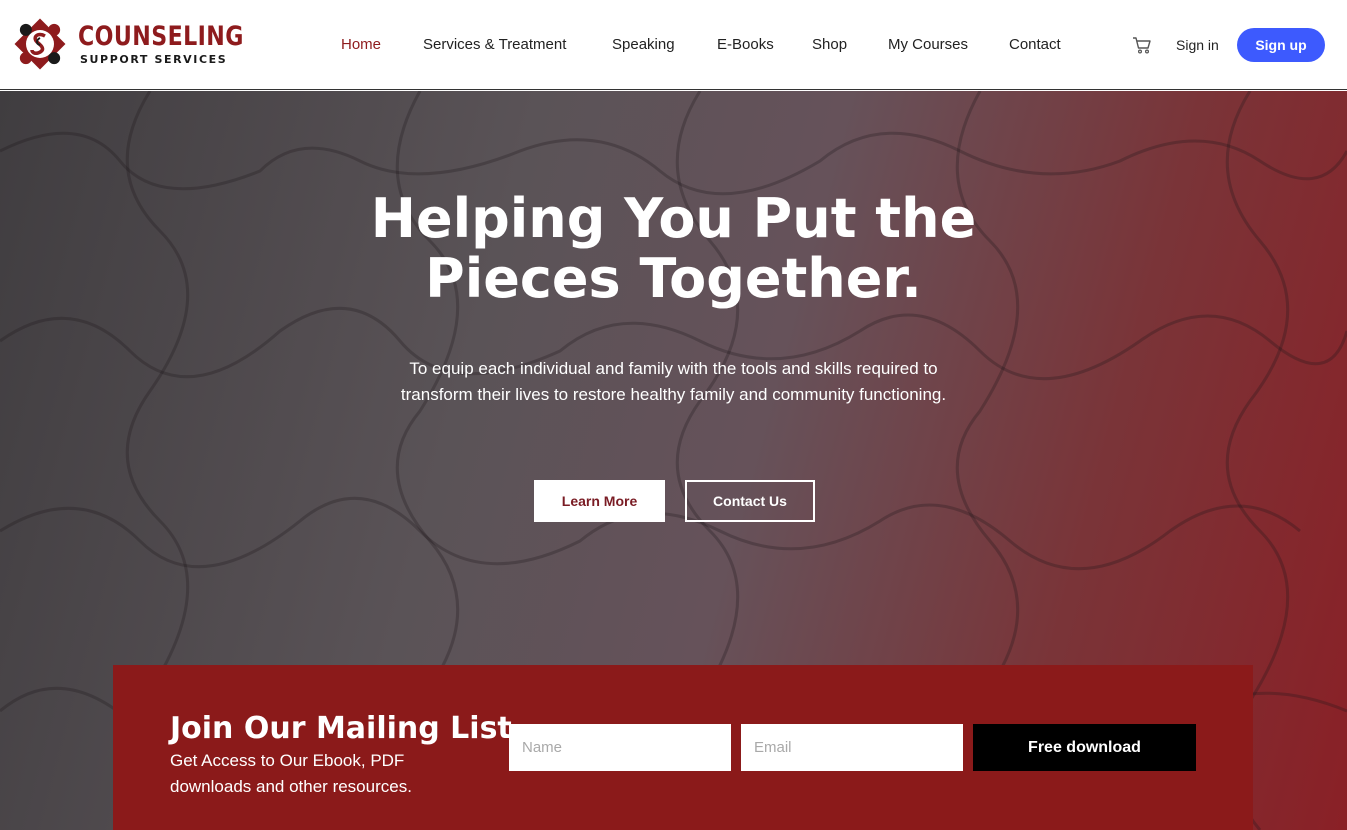  Describe the element at coordinates (1035, 44) in the screenshot. I see `nav-contact: Contact` at that location.